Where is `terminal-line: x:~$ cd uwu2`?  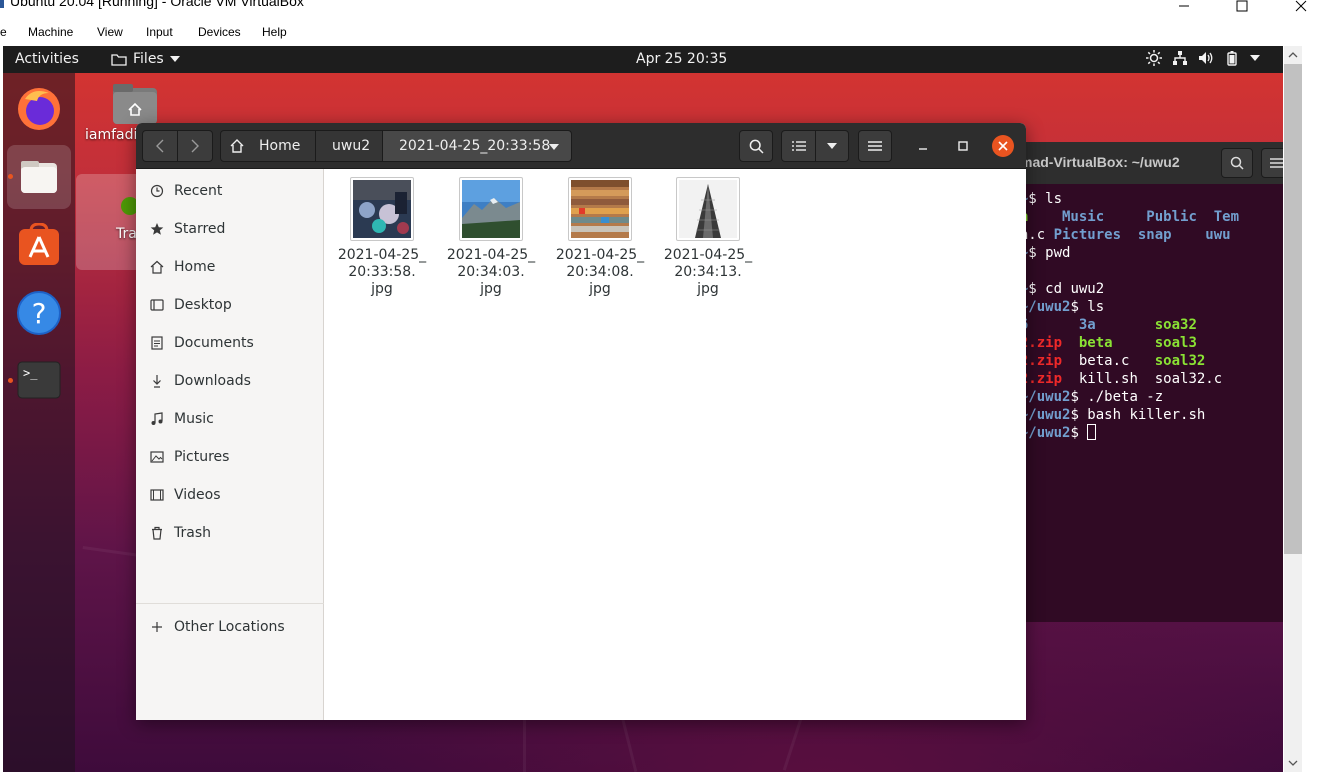 terminal-line: x:~$ cd uwu2 is located at coordinates (1121, 289).